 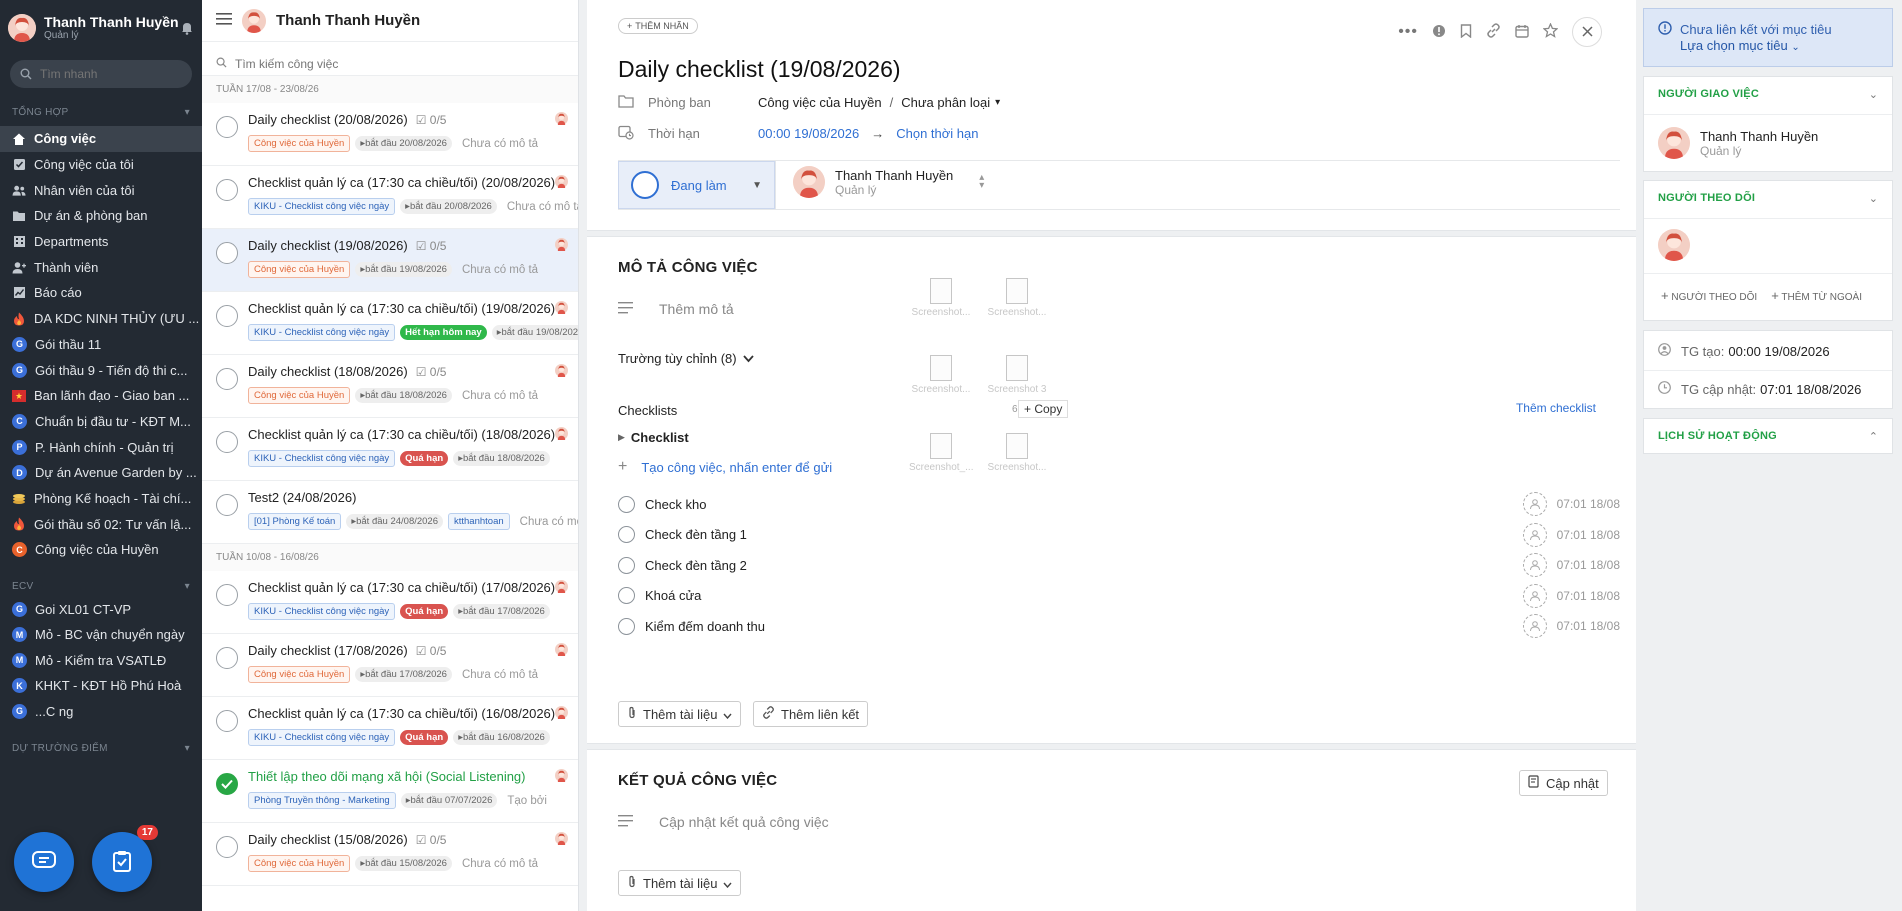 What do you see at coordinates (44, 862) in the screenshot?
I see `chat-fab` at bounding box center [44, 862].